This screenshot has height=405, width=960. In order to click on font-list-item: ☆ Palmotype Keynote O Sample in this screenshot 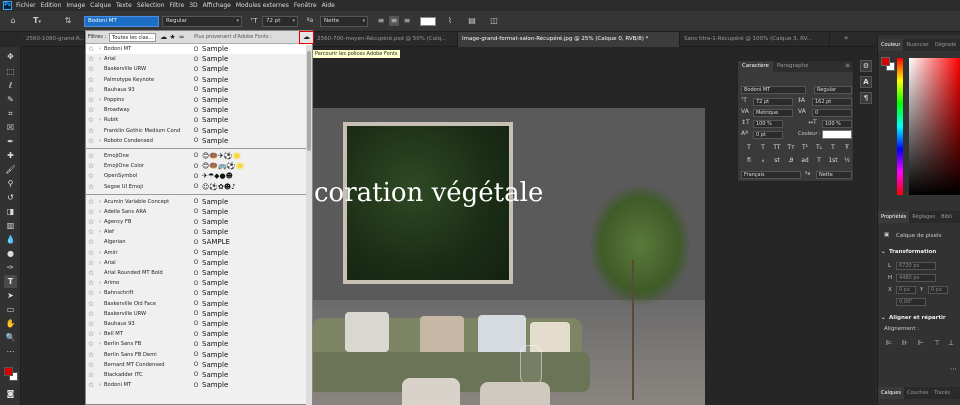, I will do `click(199, 80)`.